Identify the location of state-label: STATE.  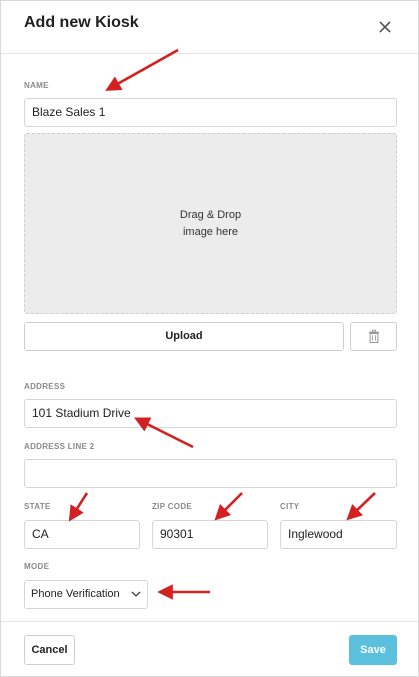
(37, 506).